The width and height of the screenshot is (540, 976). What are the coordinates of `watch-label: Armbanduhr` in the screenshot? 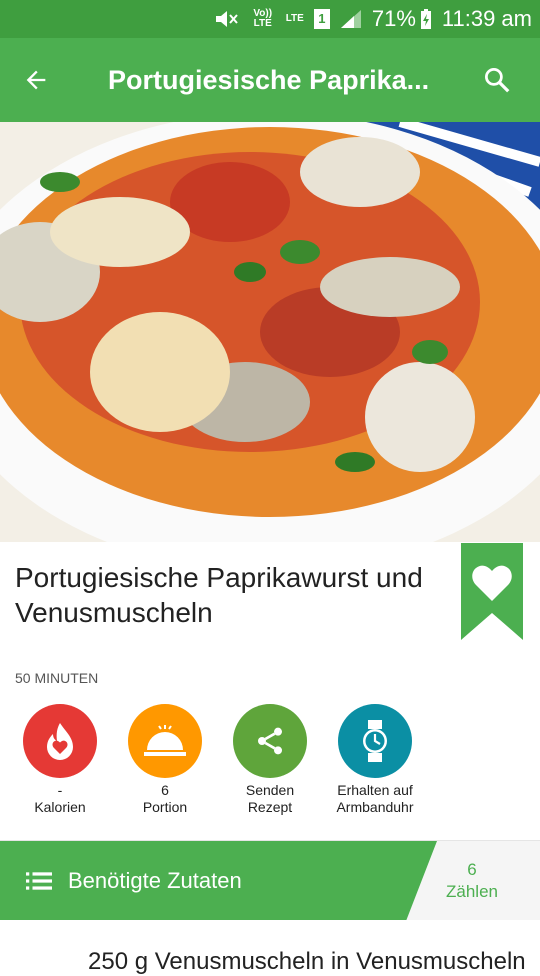 It's located at (375, 807).